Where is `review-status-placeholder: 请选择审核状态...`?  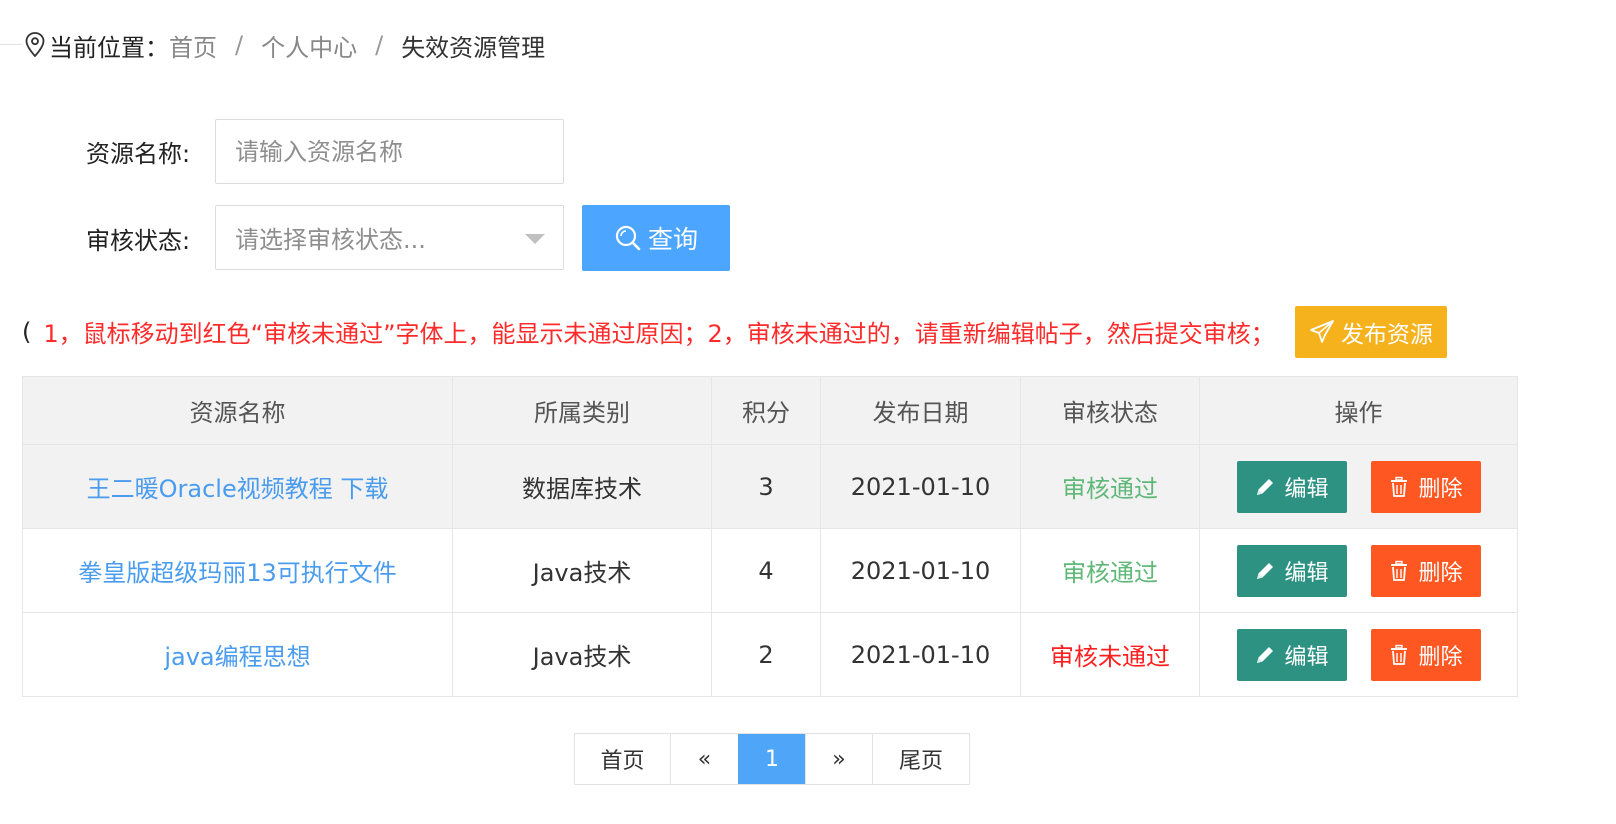 review-status-placeholder: 请选择审核状态... is located at coordinates (330, 240).